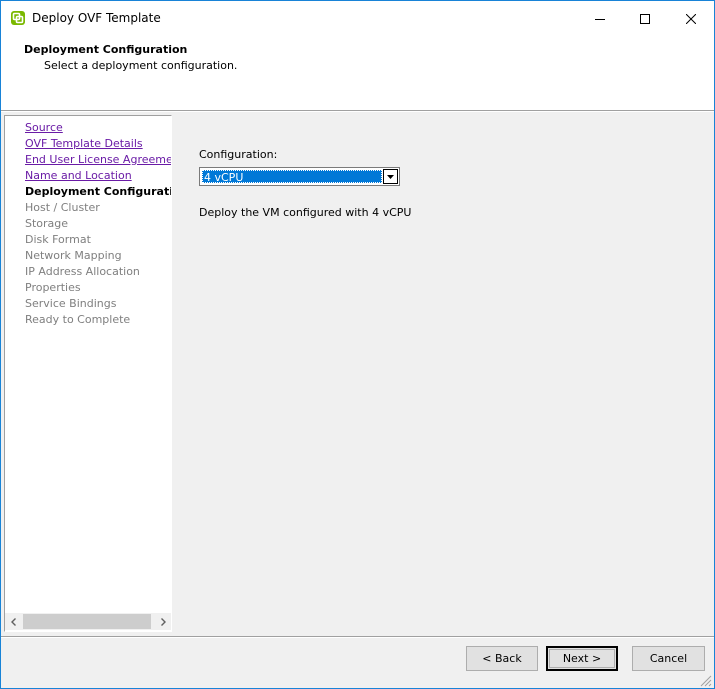 The height and width of the screenshot is (689, 715). Describe the element at coordinates (357, 18) in the screenshot. I see `title-bar: Deploy OVF Template` at that location.